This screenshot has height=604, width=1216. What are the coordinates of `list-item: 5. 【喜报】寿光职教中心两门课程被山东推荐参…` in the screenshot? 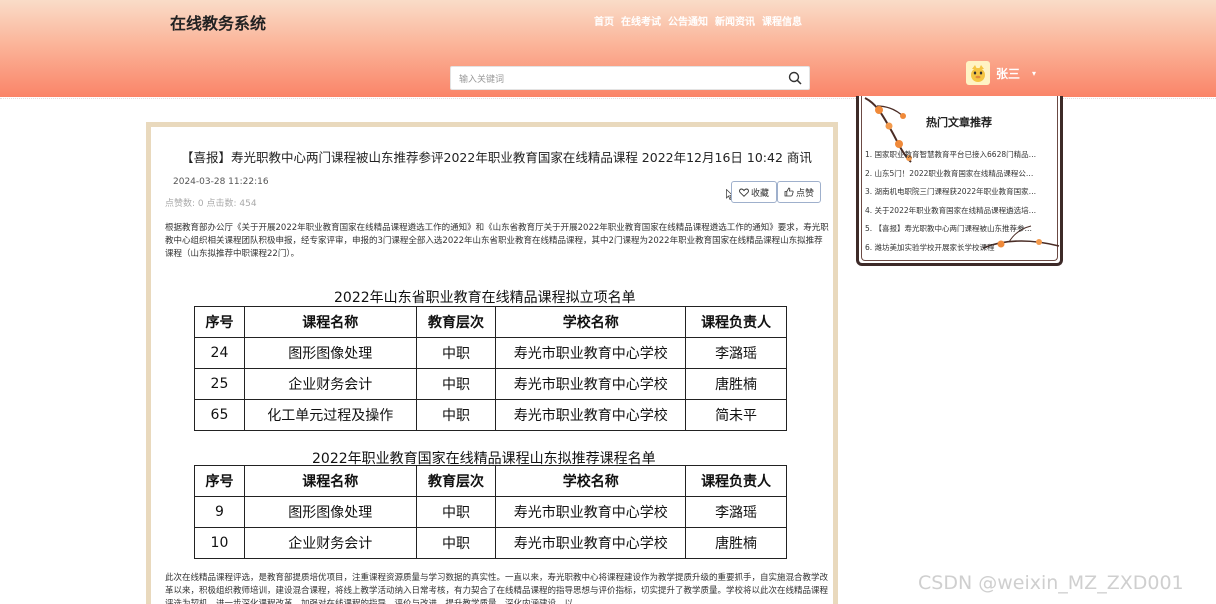 It's located at (961, 231).